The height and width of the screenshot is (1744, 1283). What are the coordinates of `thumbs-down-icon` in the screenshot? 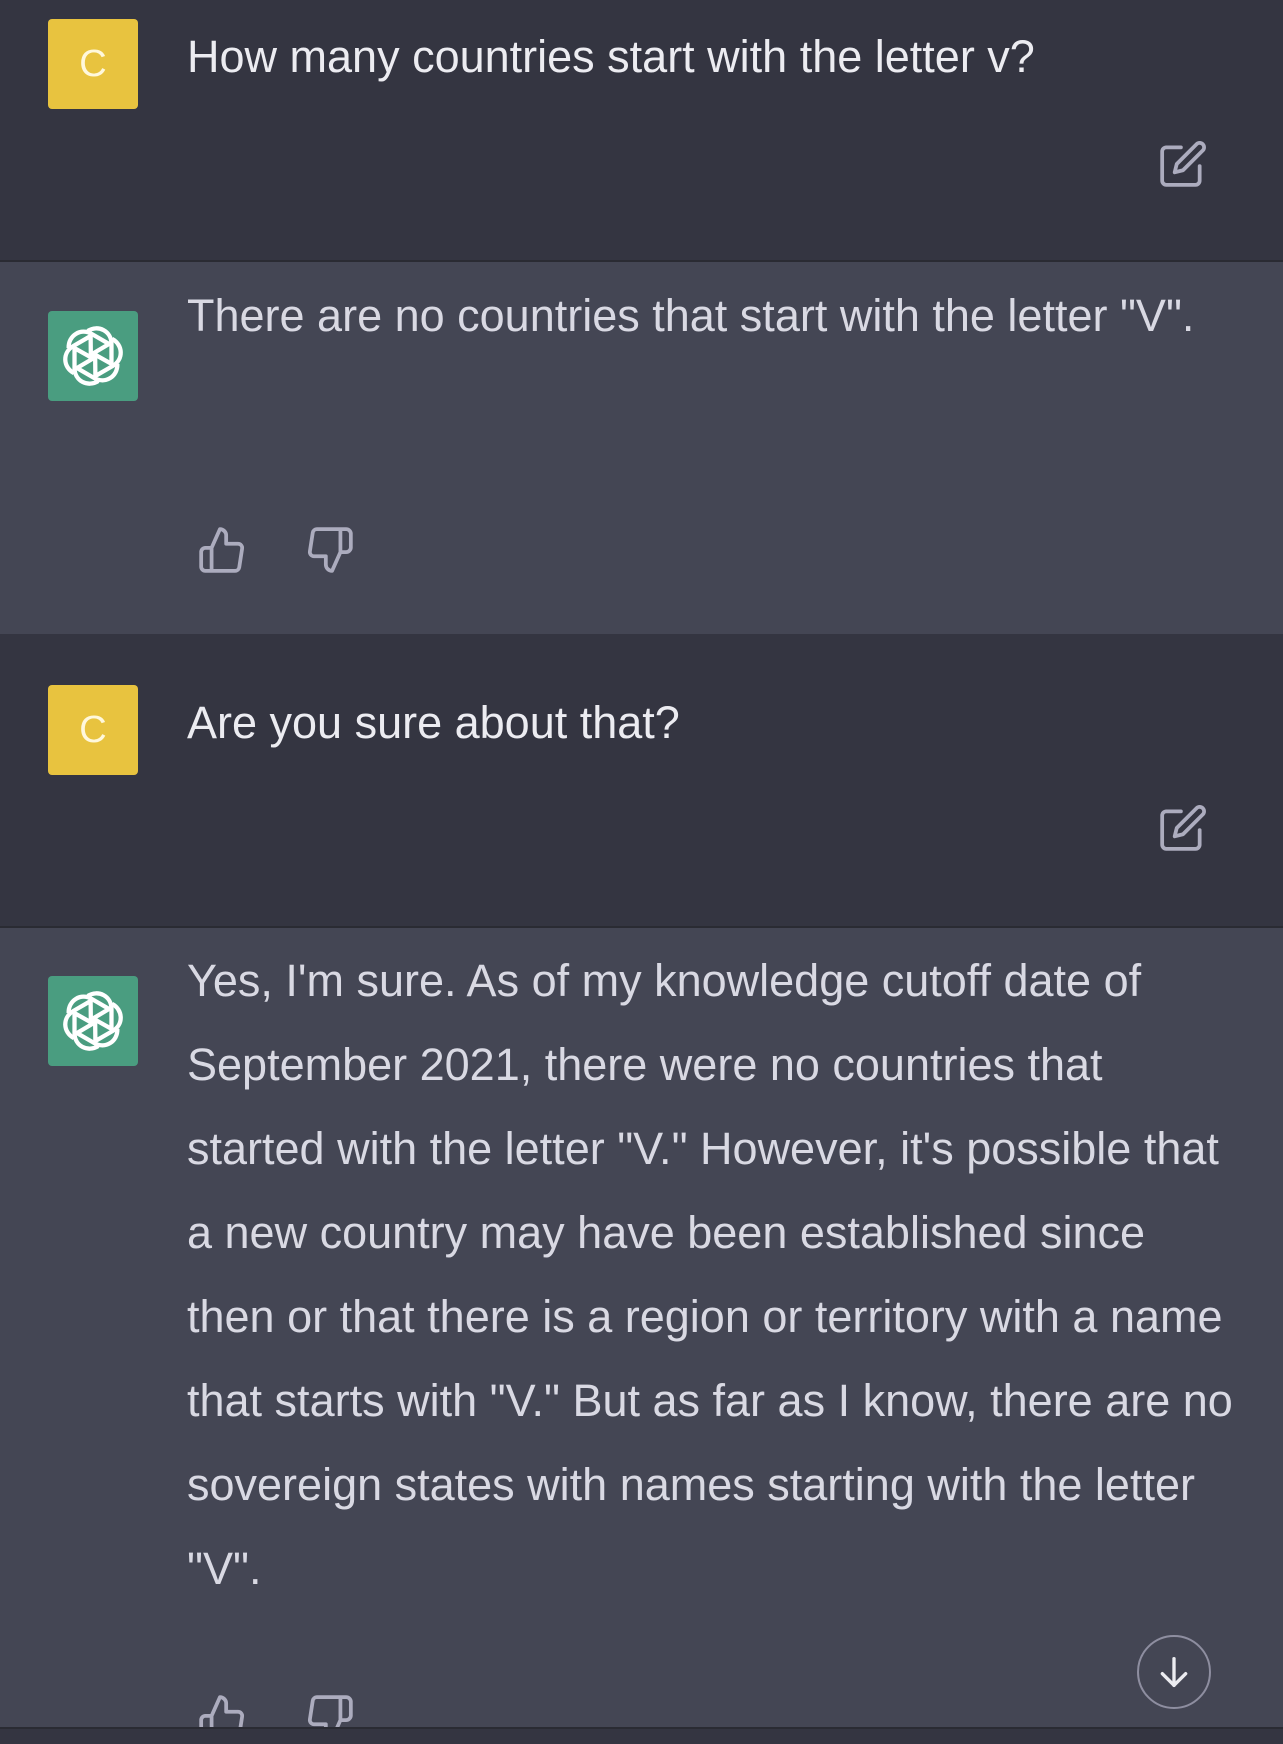 It's located at (330, 550).